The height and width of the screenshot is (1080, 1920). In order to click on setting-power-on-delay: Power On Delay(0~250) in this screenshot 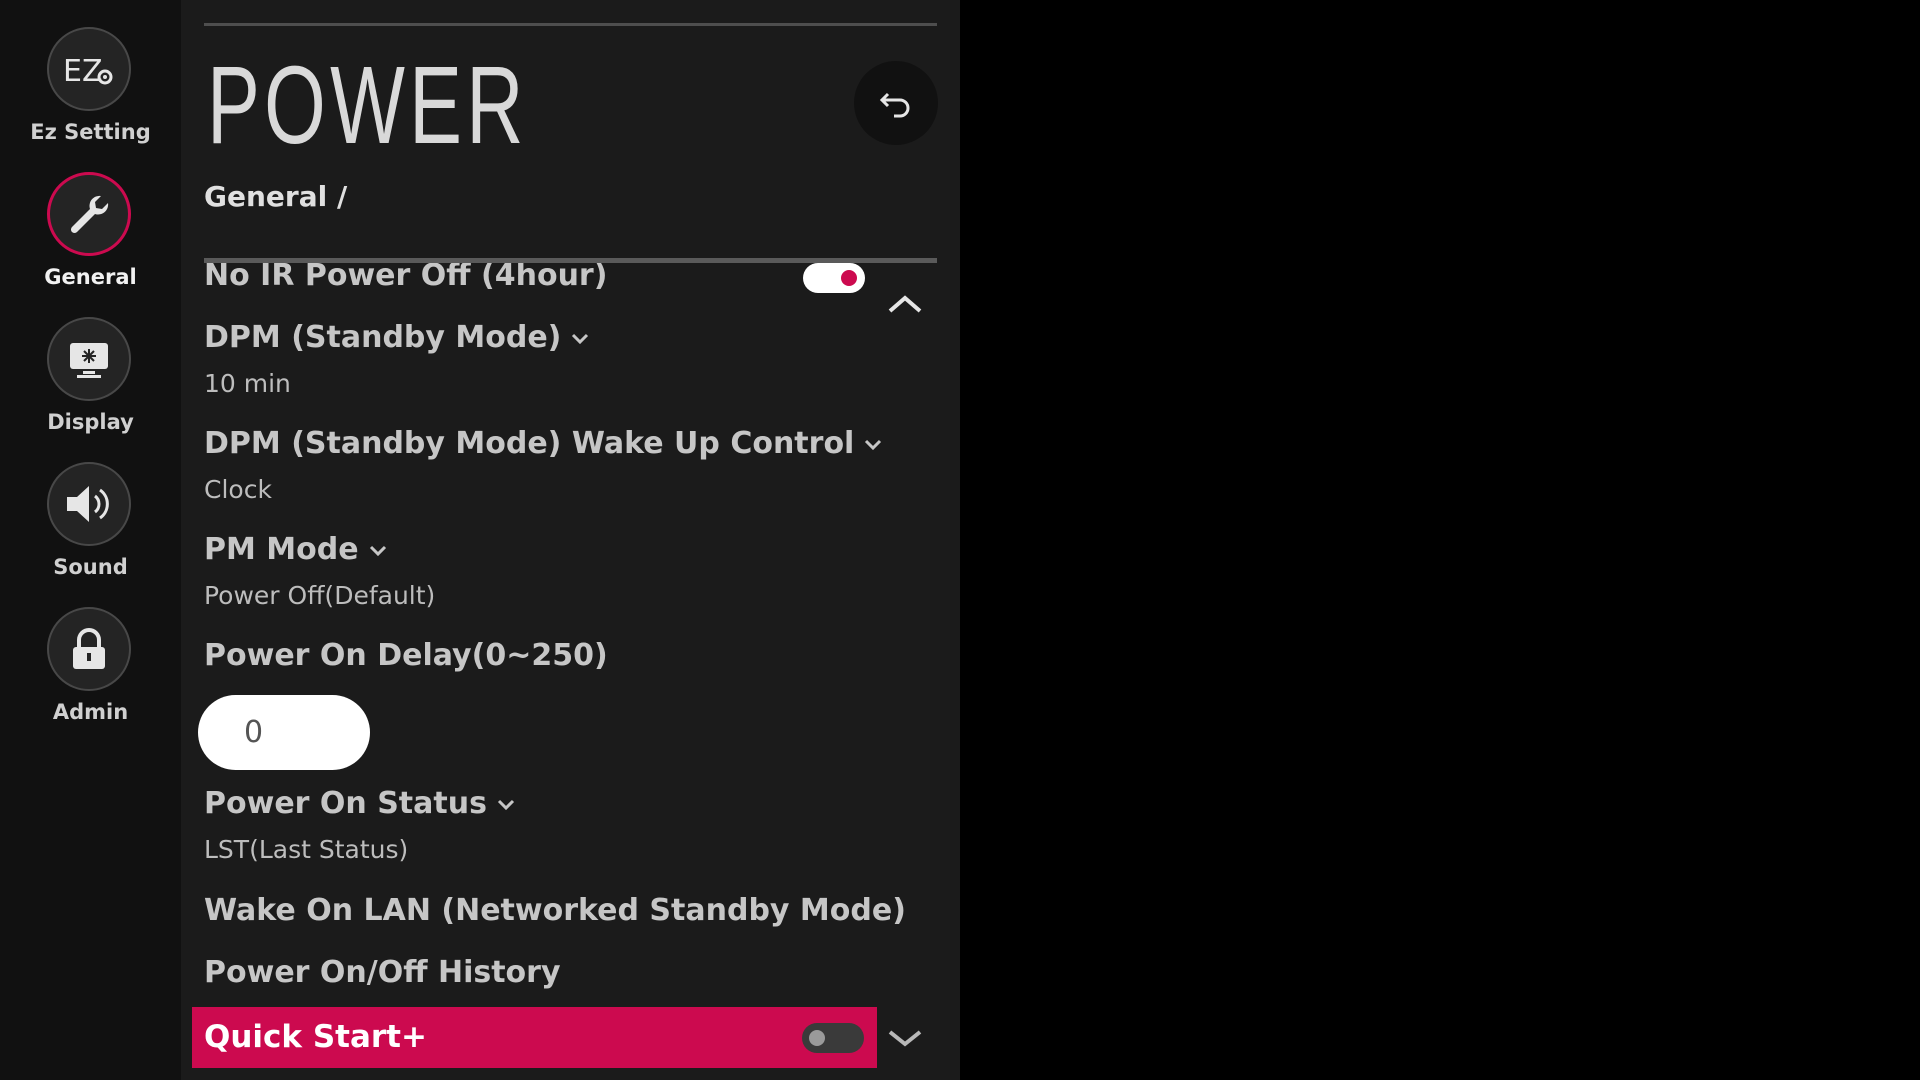, I will do `click(574, 655)`.